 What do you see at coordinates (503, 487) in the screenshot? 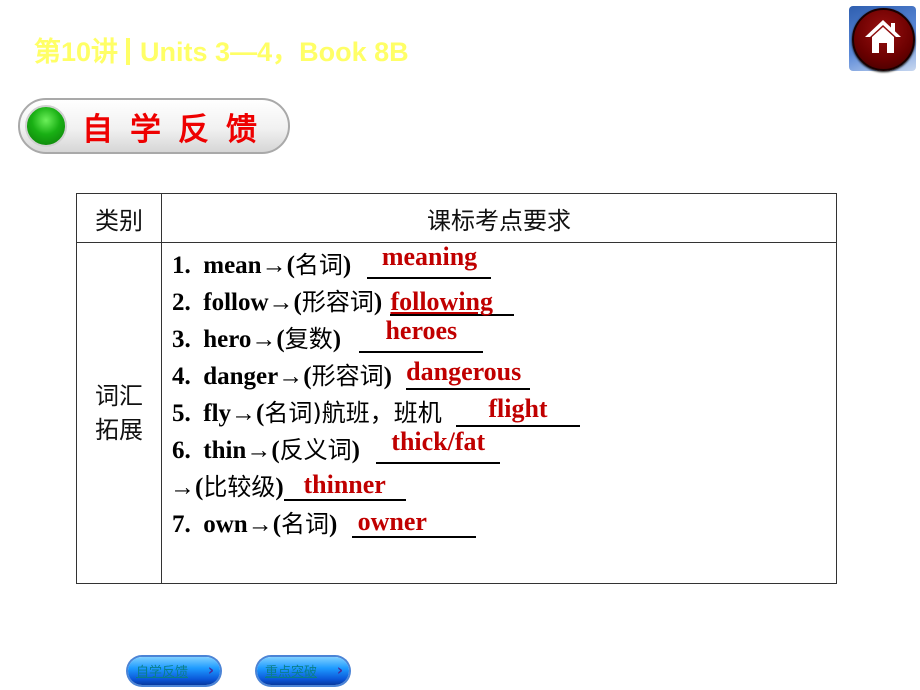
I see `list-item: →(比较级) thinner` at bounding box center [503, 487].